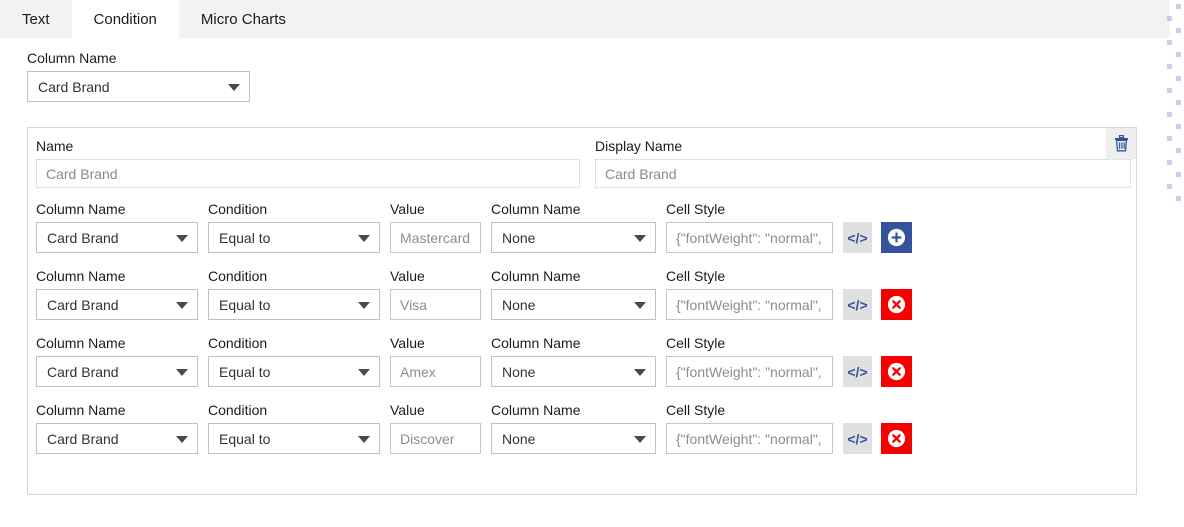 The width and height of the screenshot is (1184, 527). I want to click on name-input-value: Card Brand, so click(82, 173).